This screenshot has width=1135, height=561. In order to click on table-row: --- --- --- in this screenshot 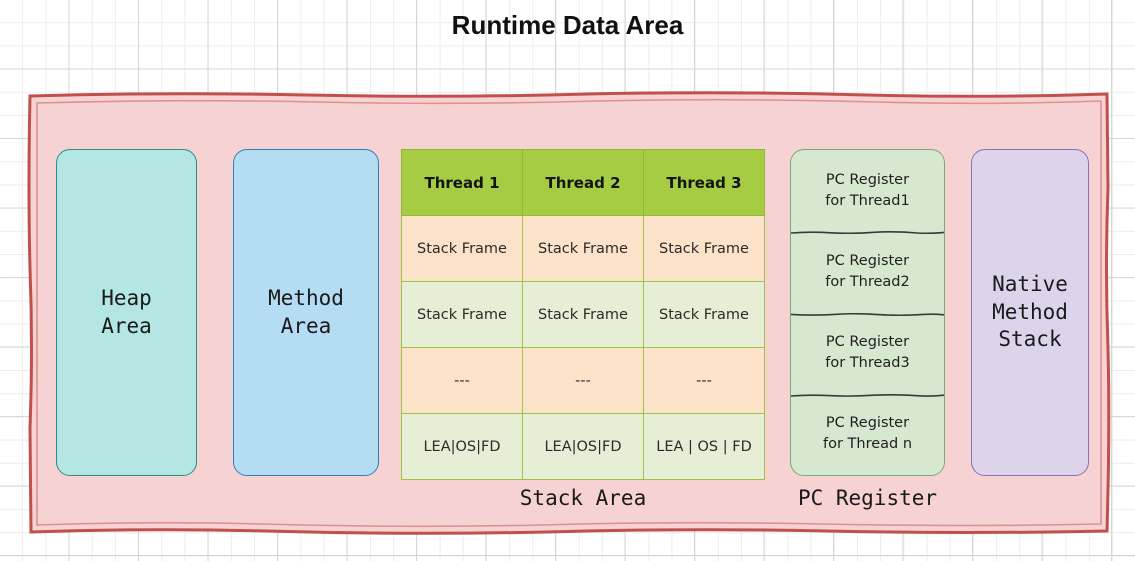, I will do `click(583, 380)`.